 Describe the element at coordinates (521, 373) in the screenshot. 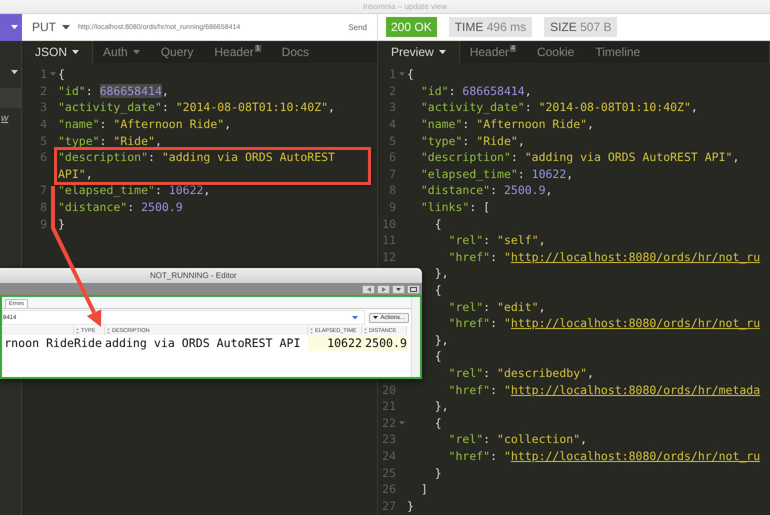

I see `code-line: "rel": "describedby",` at that location.